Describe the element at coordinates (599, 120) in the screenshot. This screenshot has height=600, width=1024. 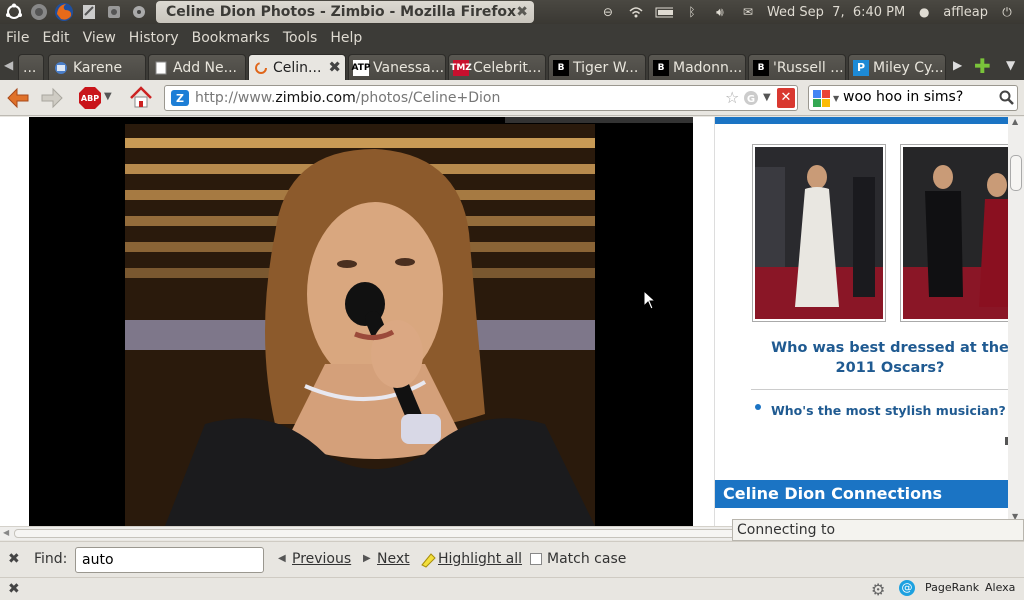
I see `photo-toolbar-strip` at that location.